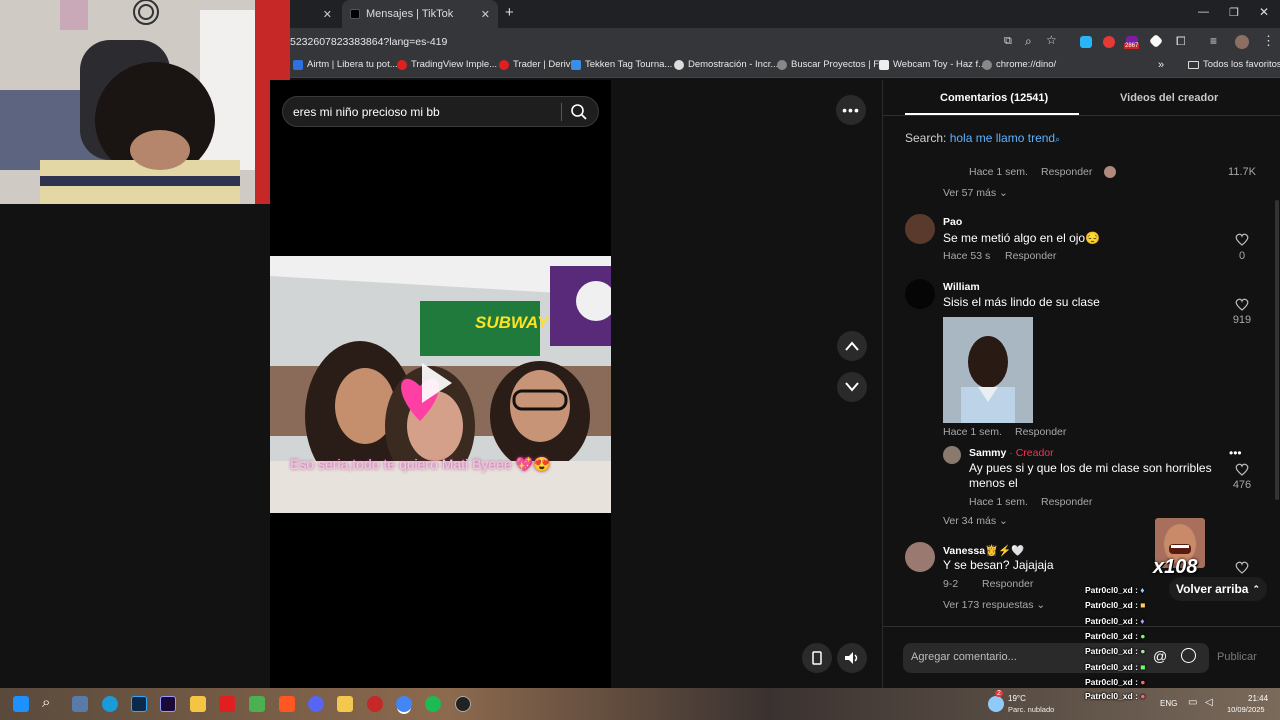  Describe the element at coordinates (316, 704) in the screenshot. I see `discord-icon` at that location.